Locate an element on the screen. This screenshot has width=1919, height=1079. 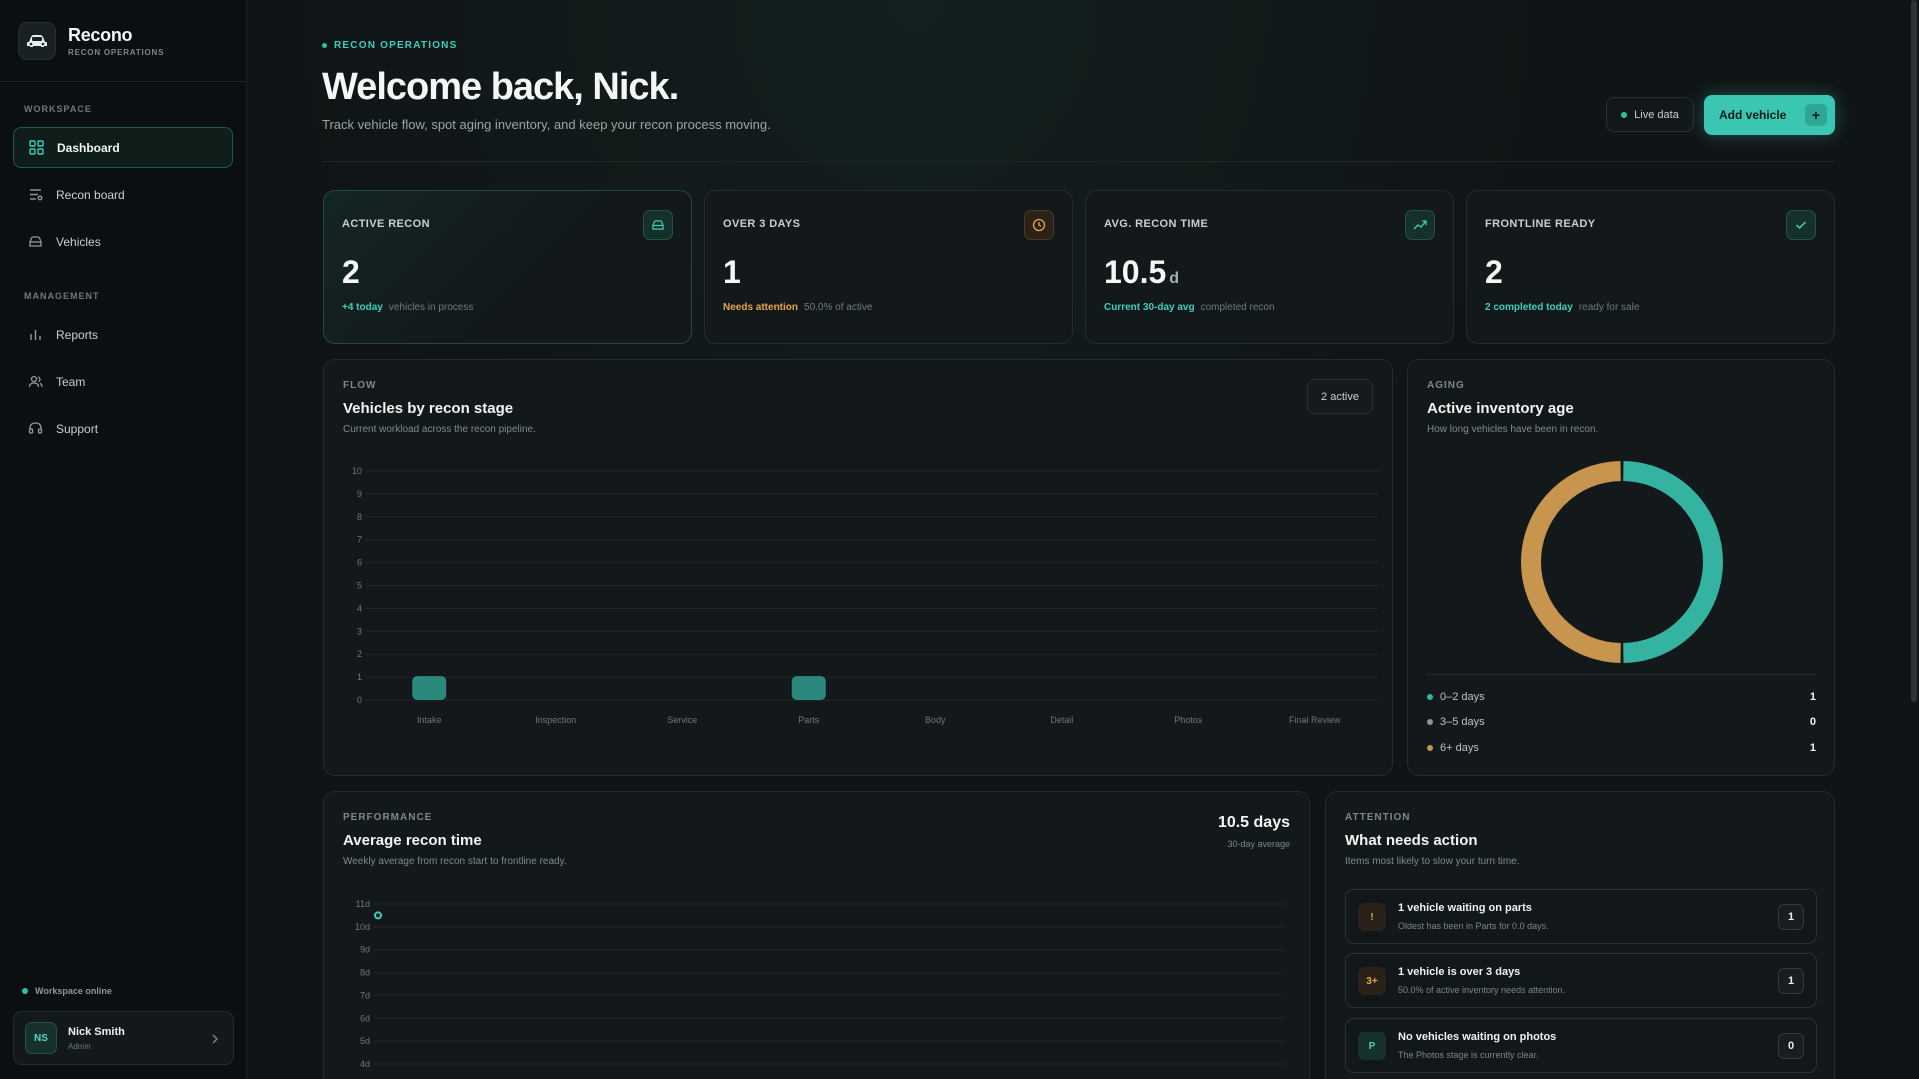
sidebar-item-vehicles: Vehicles is located at coordinates (123, 241).